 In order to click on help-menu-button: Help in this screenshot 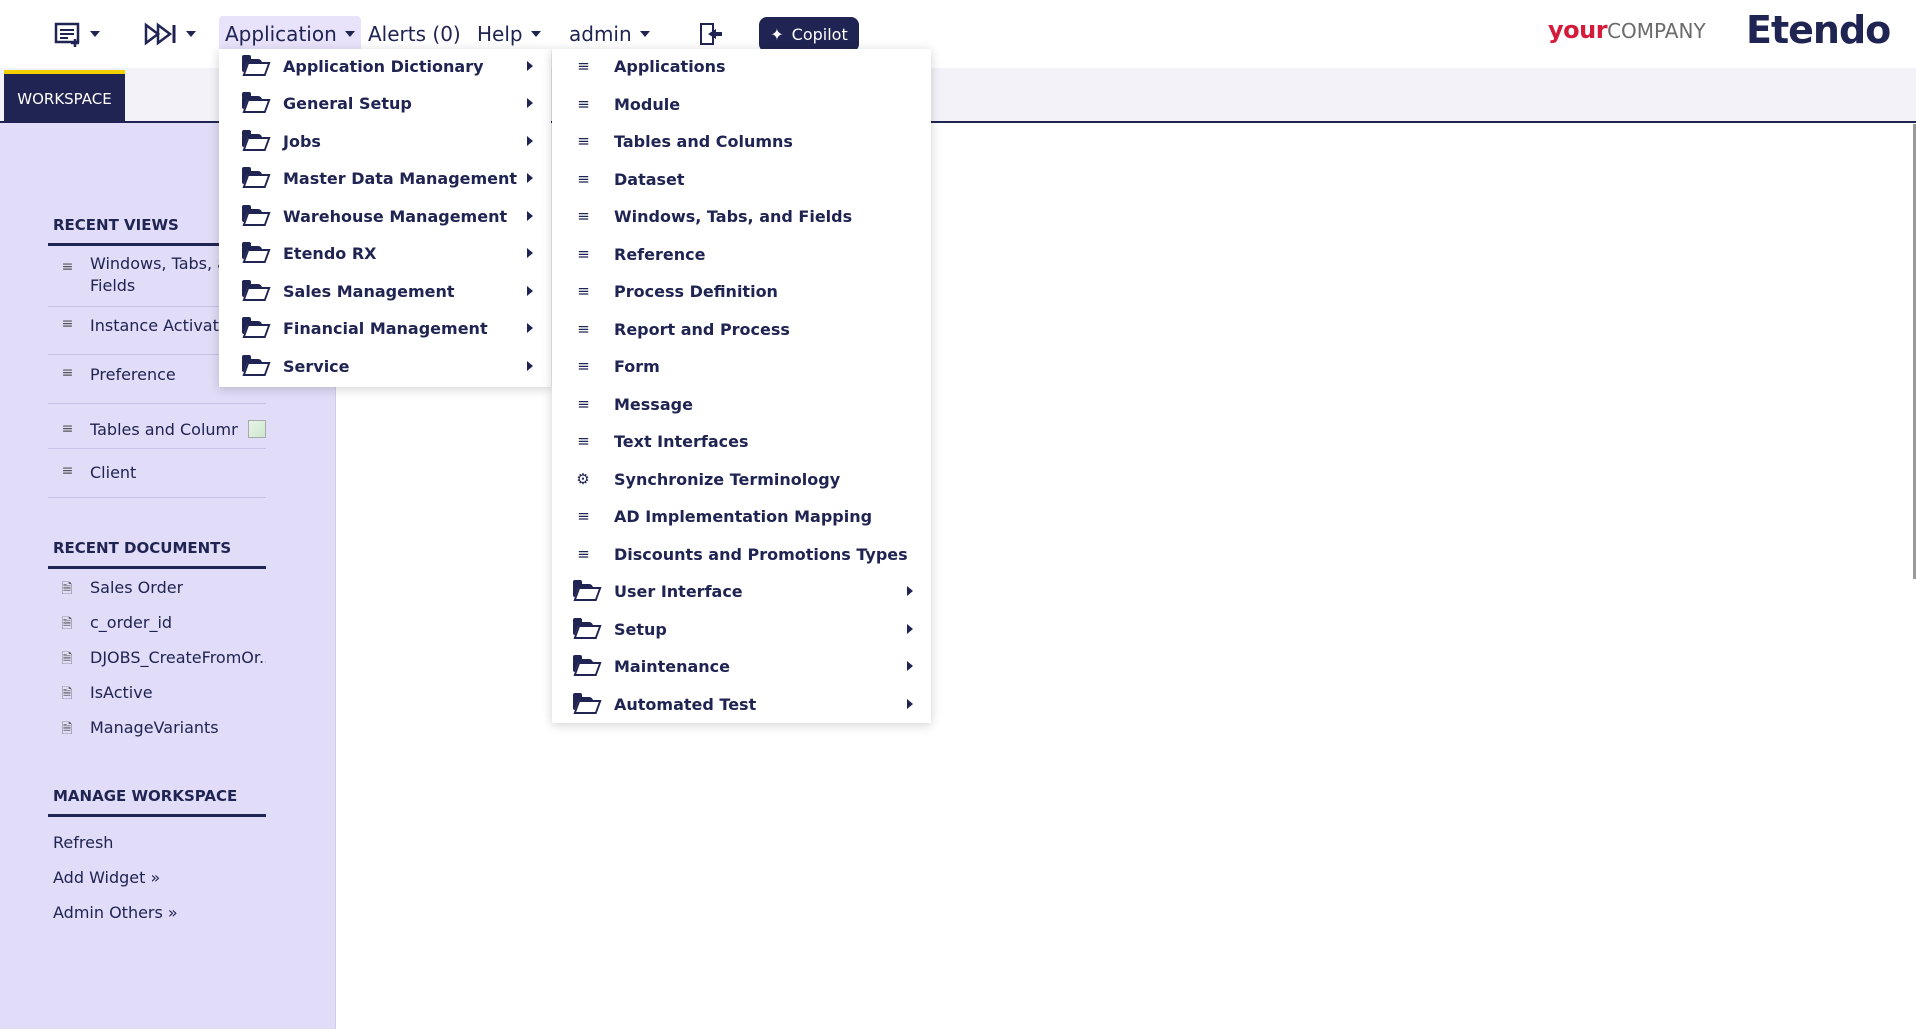, I will do `click(509, 34)`.